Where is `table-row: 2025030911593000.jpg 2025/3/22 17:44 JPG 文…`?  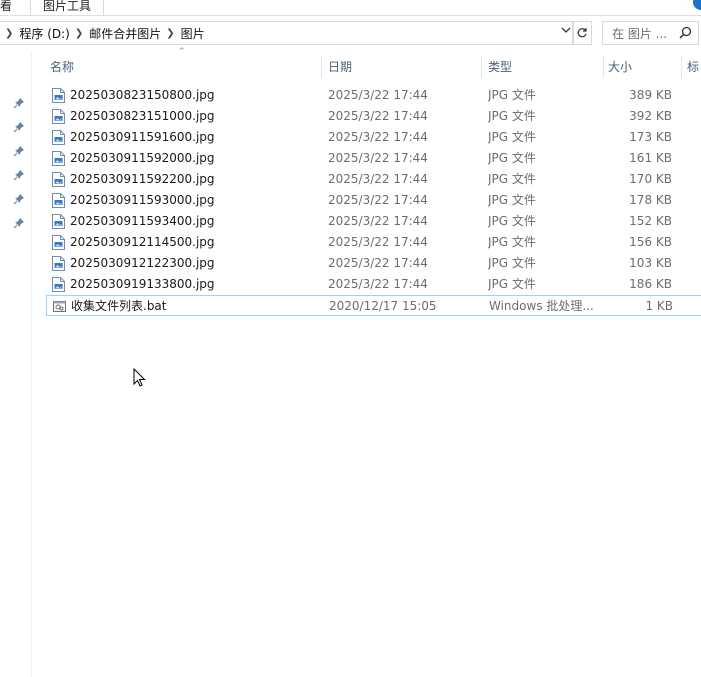
table-row: 2025030911593000.jpg 2025/3/22 17:44 JPG 文… is located at coordinates (373, 200).